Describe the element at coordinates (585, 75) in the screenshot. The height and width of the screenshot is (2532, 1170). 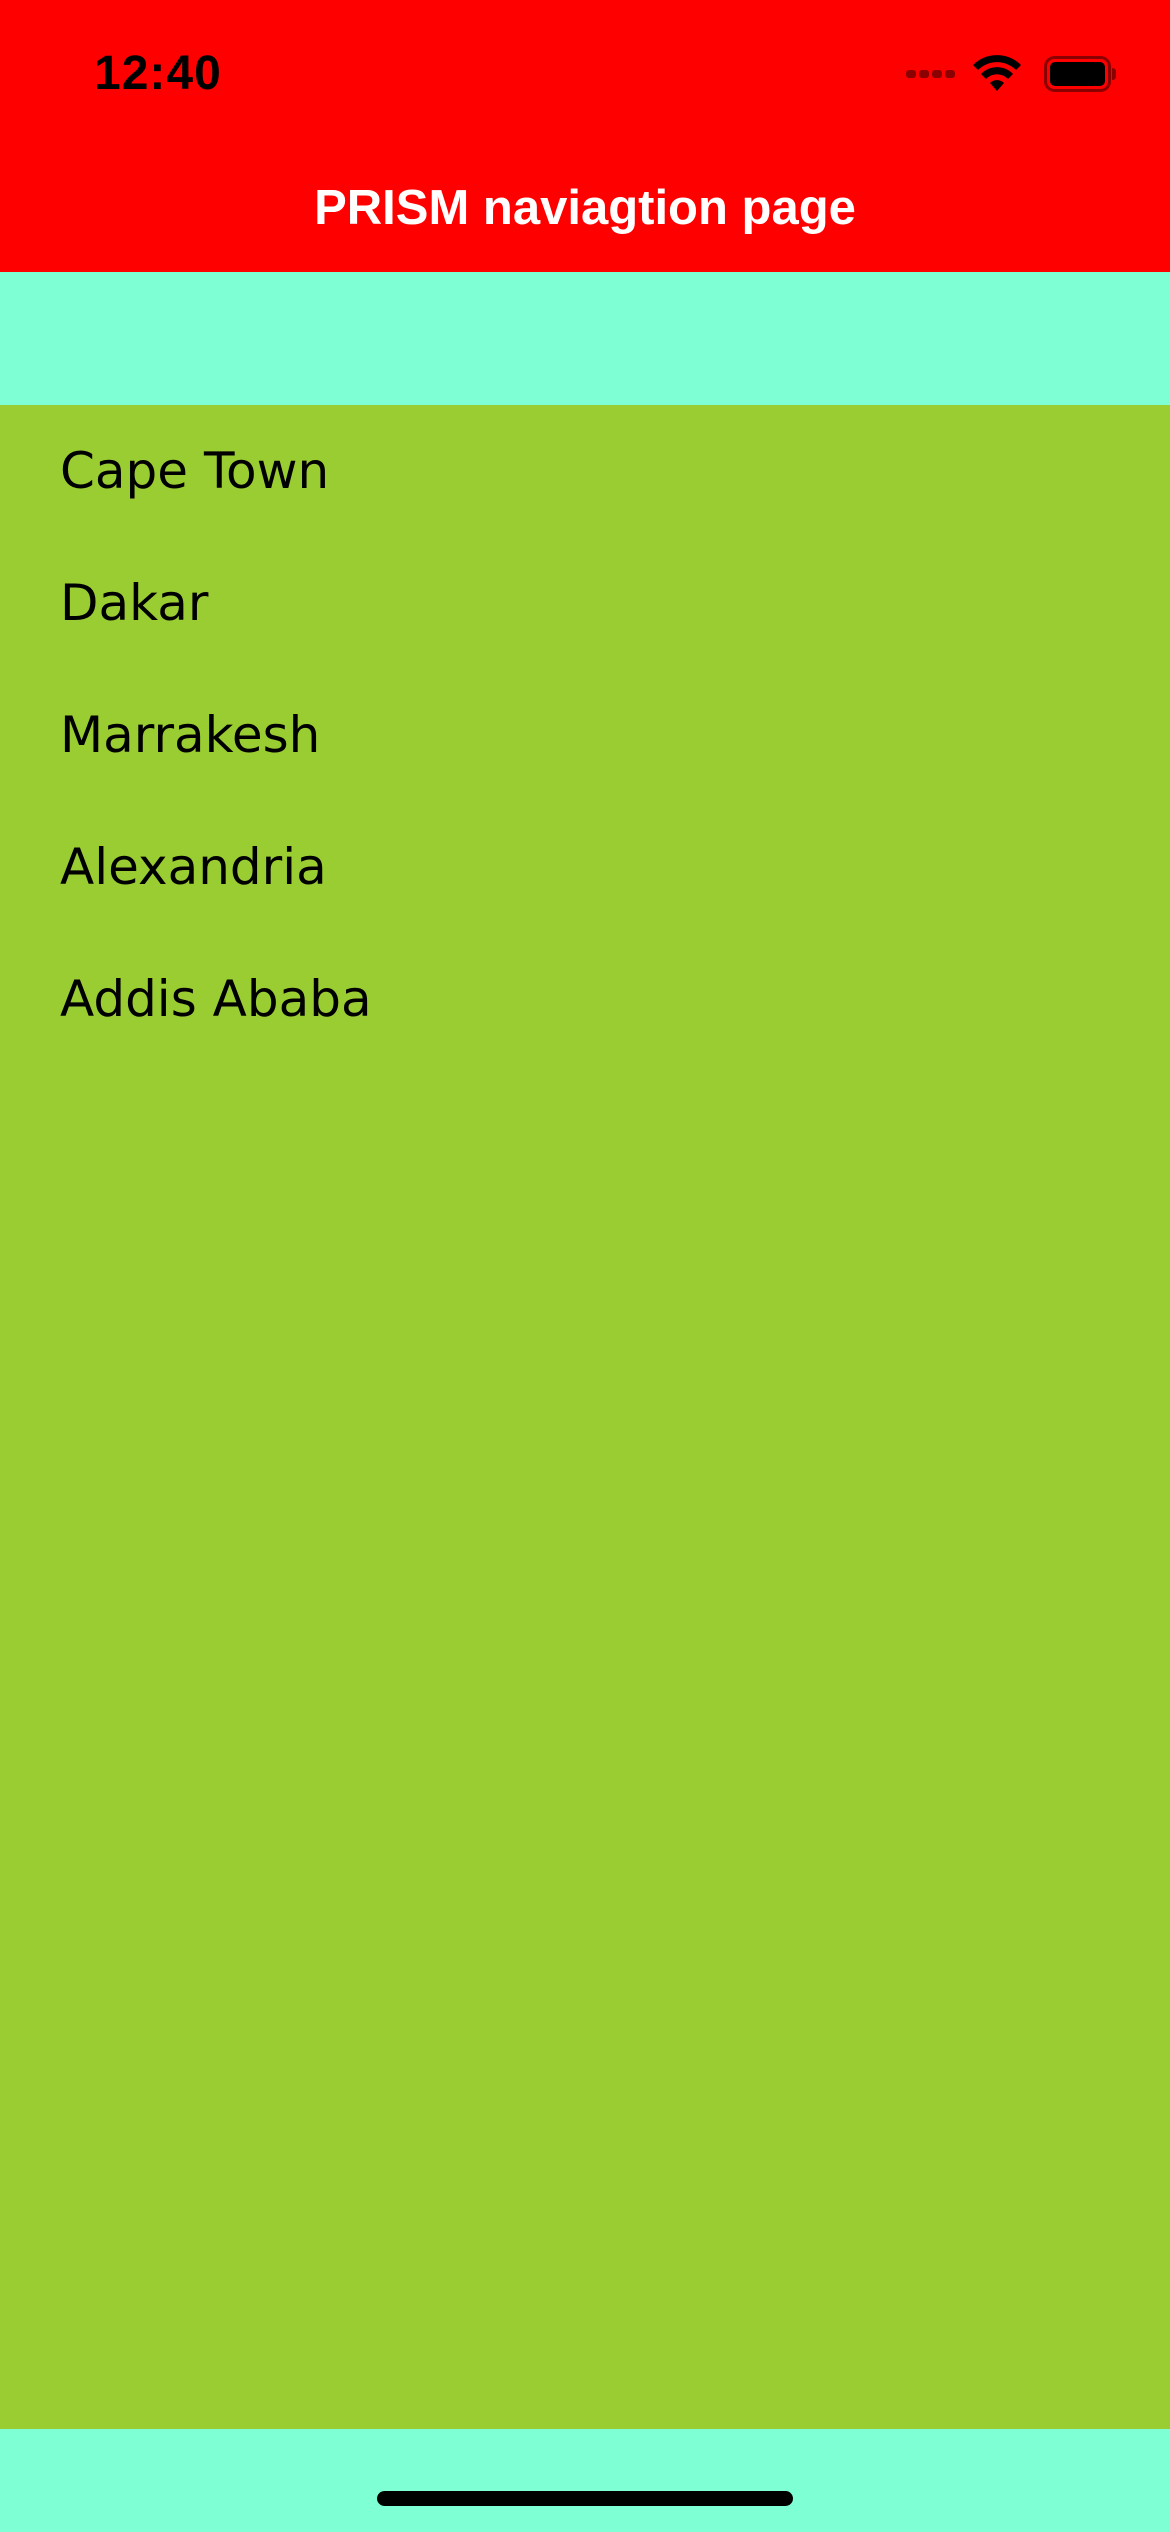
I see `status-bar: 12:40` at that location.